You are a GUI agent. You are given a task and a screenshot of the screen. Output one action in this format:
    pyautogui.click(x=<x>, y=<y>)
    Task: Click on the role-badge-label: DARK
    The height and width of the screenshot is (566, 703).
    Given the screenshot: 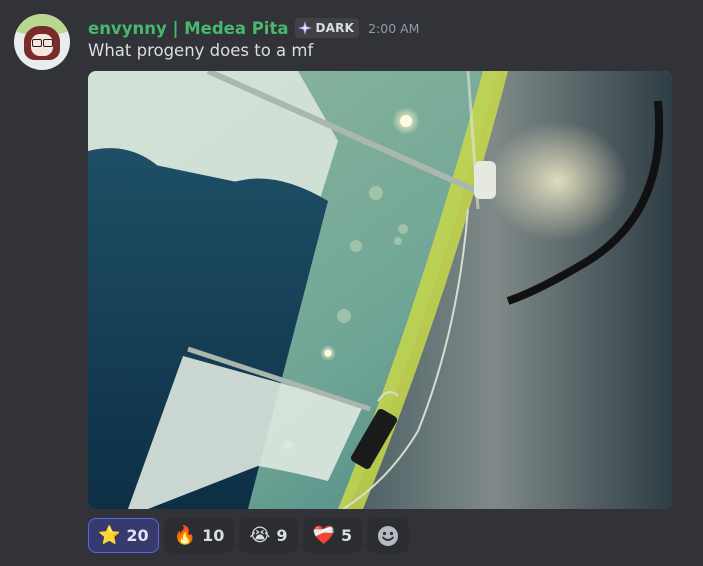 What is the action you would take?
    pyautogui.click(x=335, y=28)
    